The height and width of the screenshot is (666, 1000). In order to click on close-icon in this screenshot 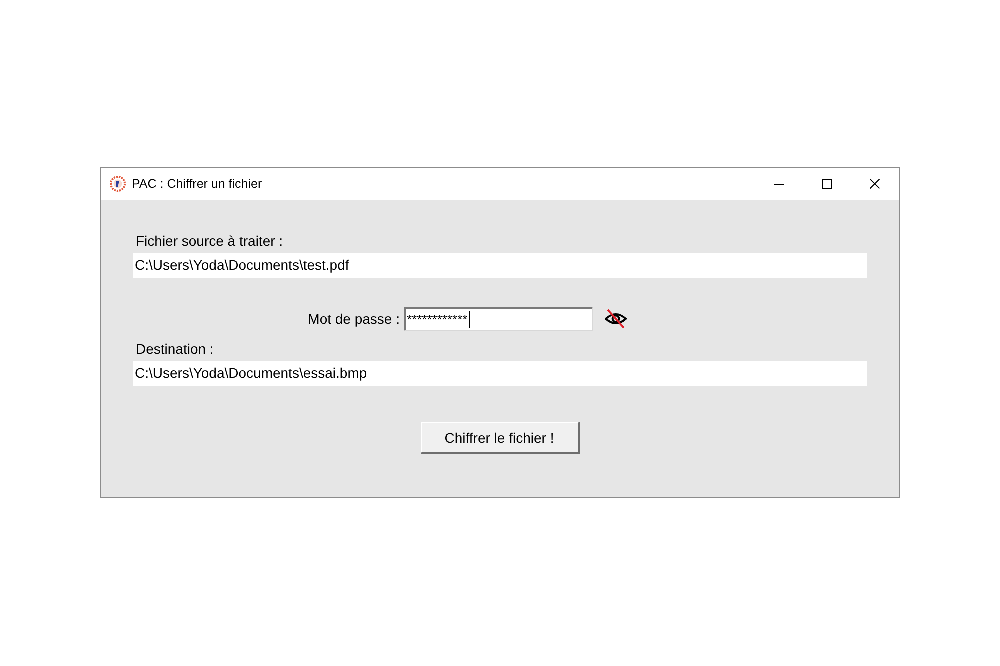, I will do `click(875, 184)`.